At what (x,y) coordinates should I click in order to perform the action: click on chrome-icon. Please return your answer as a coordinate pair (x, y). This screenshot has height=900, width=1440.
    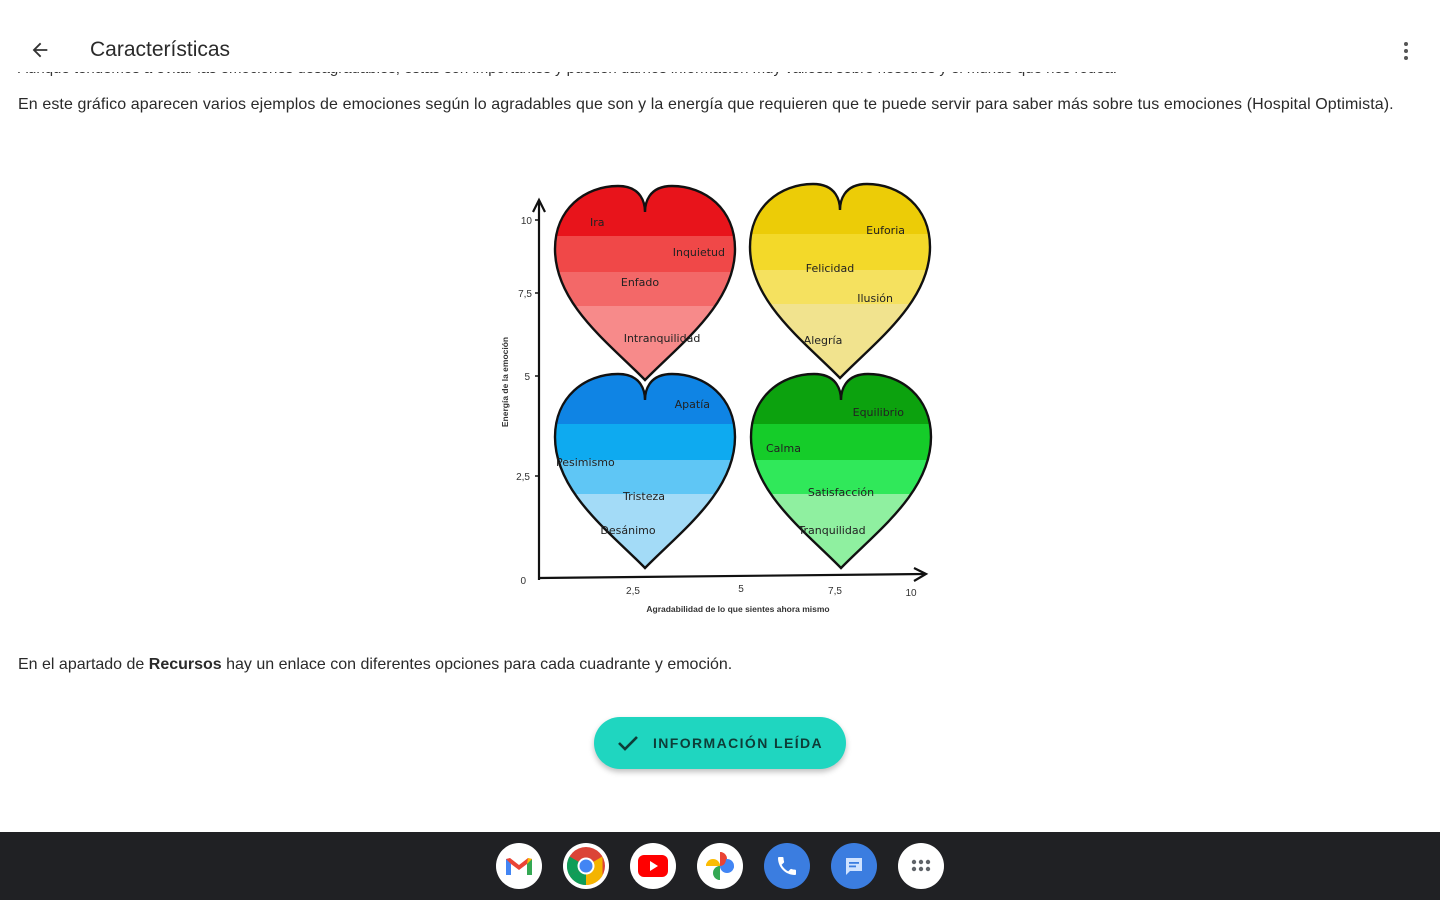
    Looking at the image, I should click on (585, 866).